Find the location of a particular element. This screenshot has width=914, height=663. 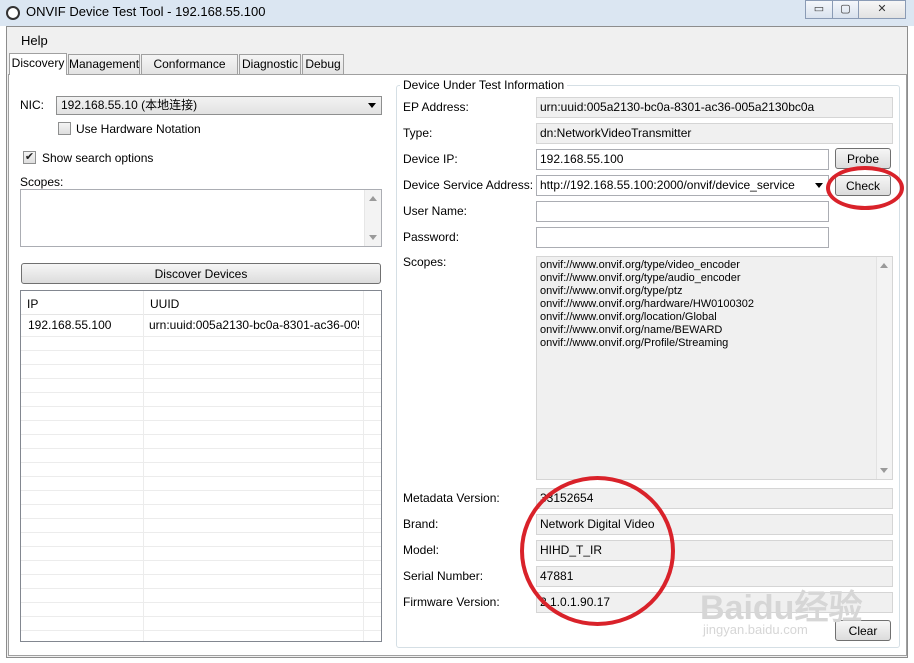

menu-bar is located at coordinates (457, 41).